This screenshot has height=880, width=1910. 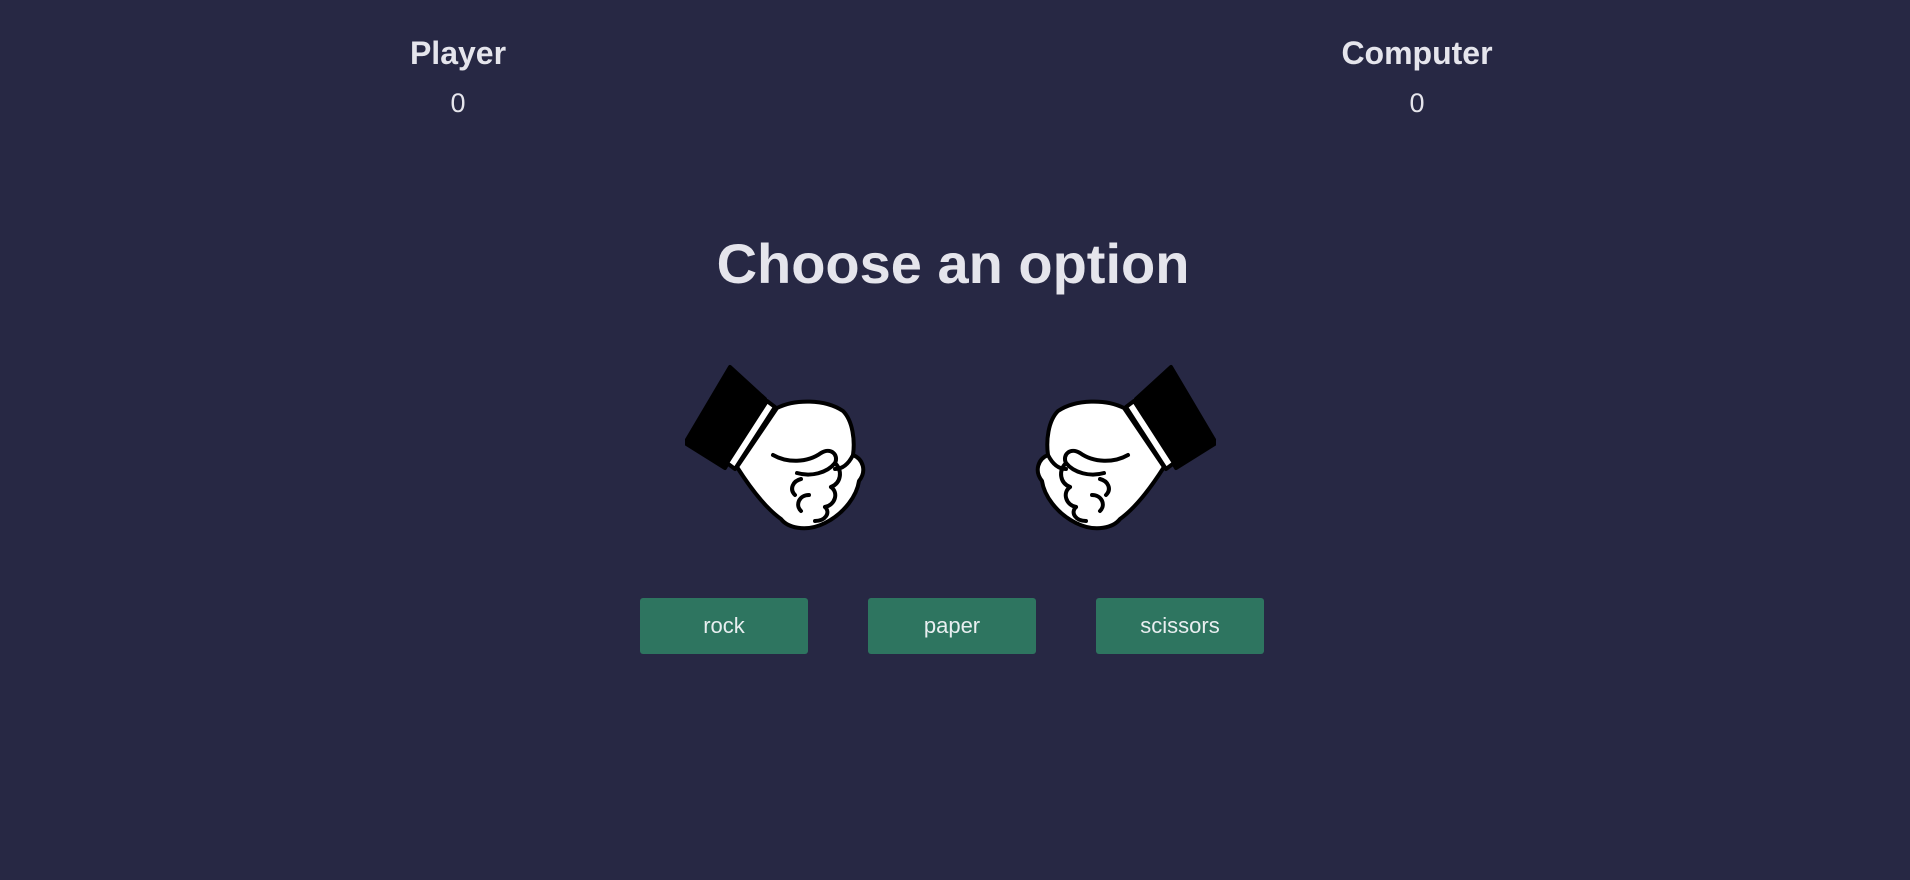 I want to click on player-score-panel: Player 0, so click(x=458, y=76).